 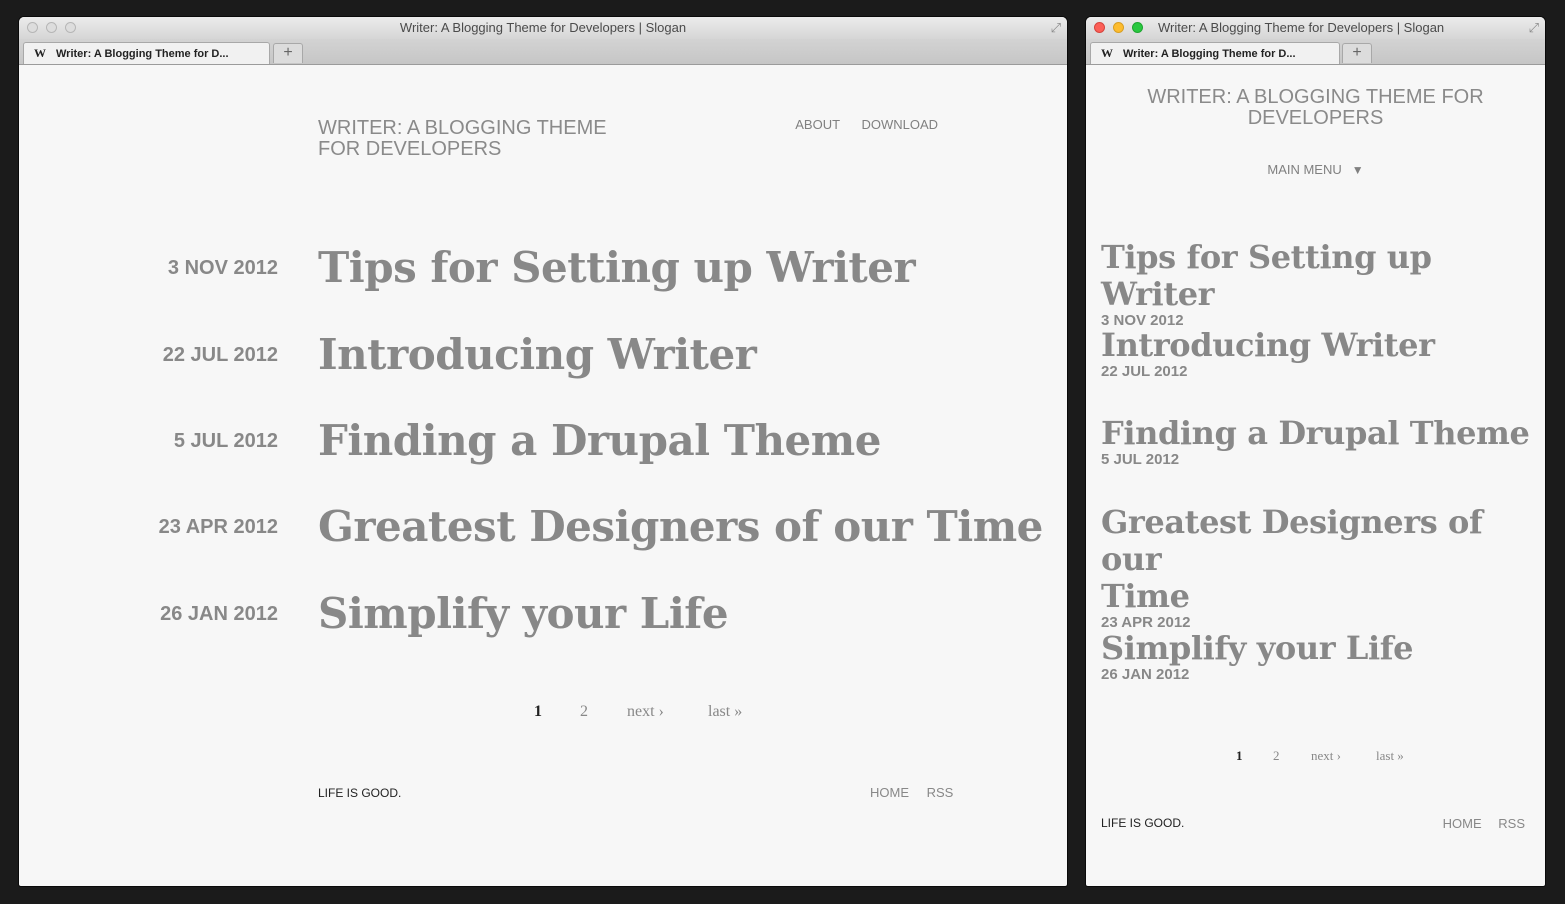 I want to click on site-title-line: DEVELOPERS, so click(x=1315, y=118).